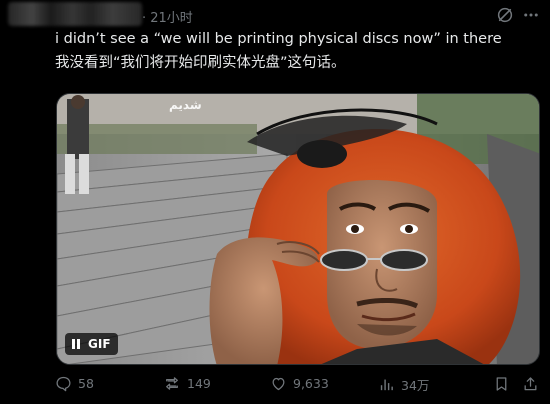 The width and height of the screenshot is (550, 404). Describe the element at coordinates (200, 63) in the screenshot. I see `tweet-text-translation: 我没看到“我们将开始印刷实体光盘”这句话。` at that location.